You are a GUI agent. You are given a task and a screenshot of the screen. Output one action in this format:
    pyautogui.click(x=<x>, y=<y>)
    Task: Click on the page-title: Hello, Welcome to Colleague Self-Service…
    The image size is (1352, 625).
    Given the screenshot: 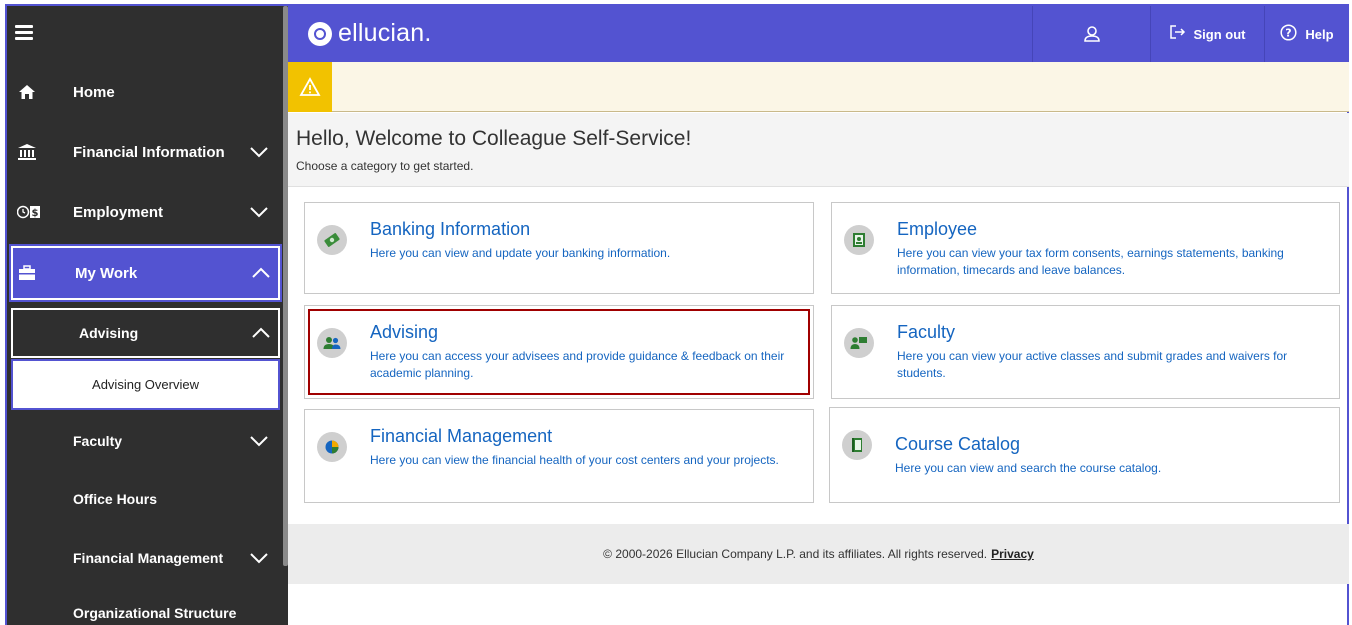 What is the action you would take?
    pyautogui.click(x=494, y=138)
    